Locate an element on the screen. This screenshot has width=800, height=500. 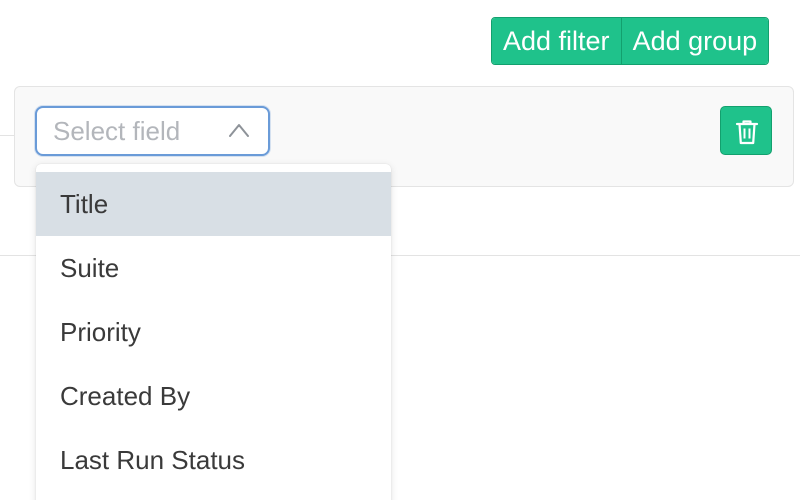
delete-filter-button is located at coordinates (746, 130).